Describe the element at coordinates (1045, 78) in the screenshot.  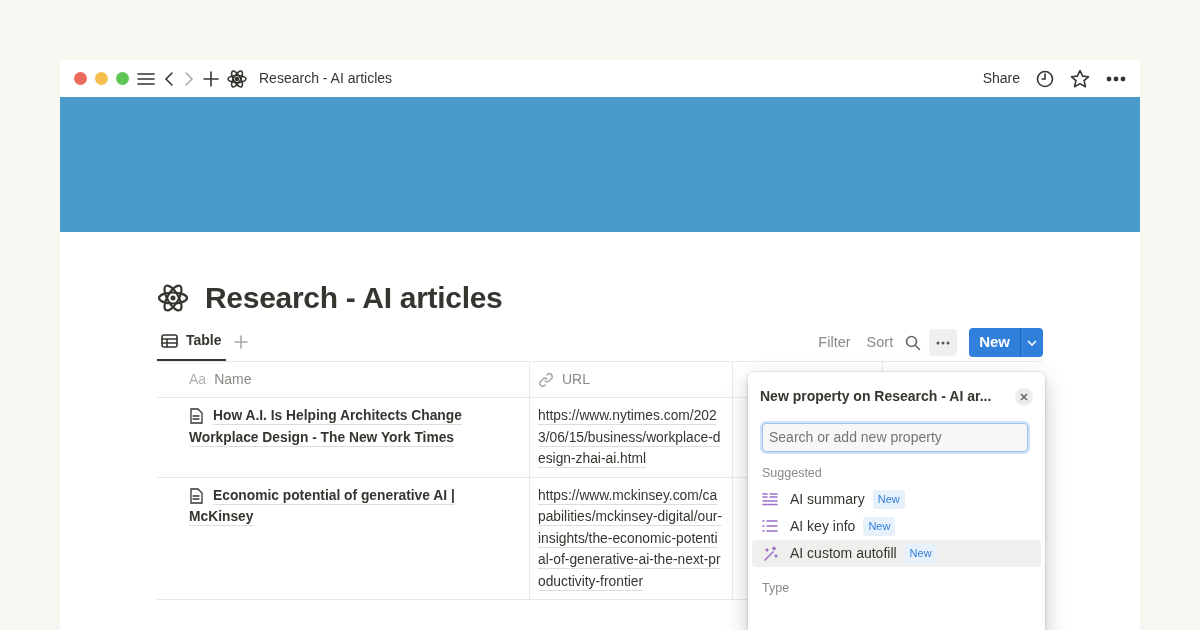
I see `clock-icon` at that location.